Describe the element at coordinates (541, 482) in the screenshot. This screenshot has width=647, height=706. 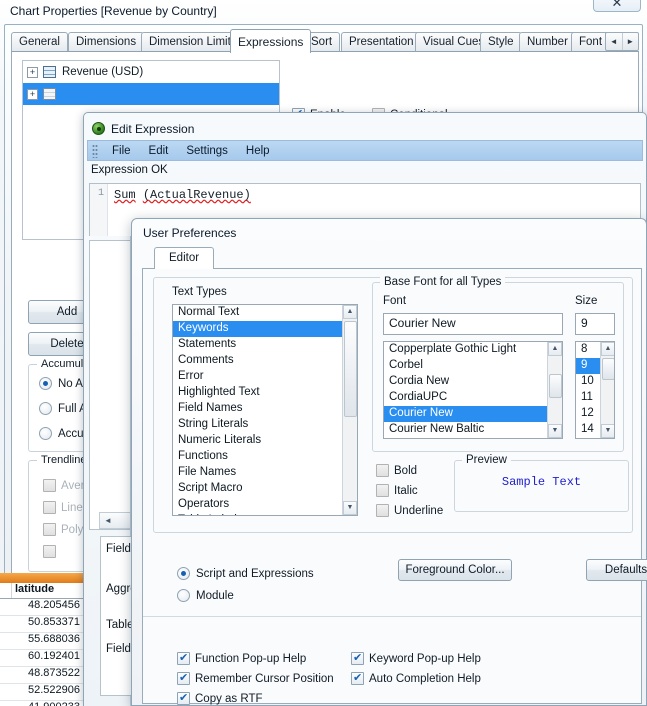
I see `preview-sample-text: Sample Text` at that location.